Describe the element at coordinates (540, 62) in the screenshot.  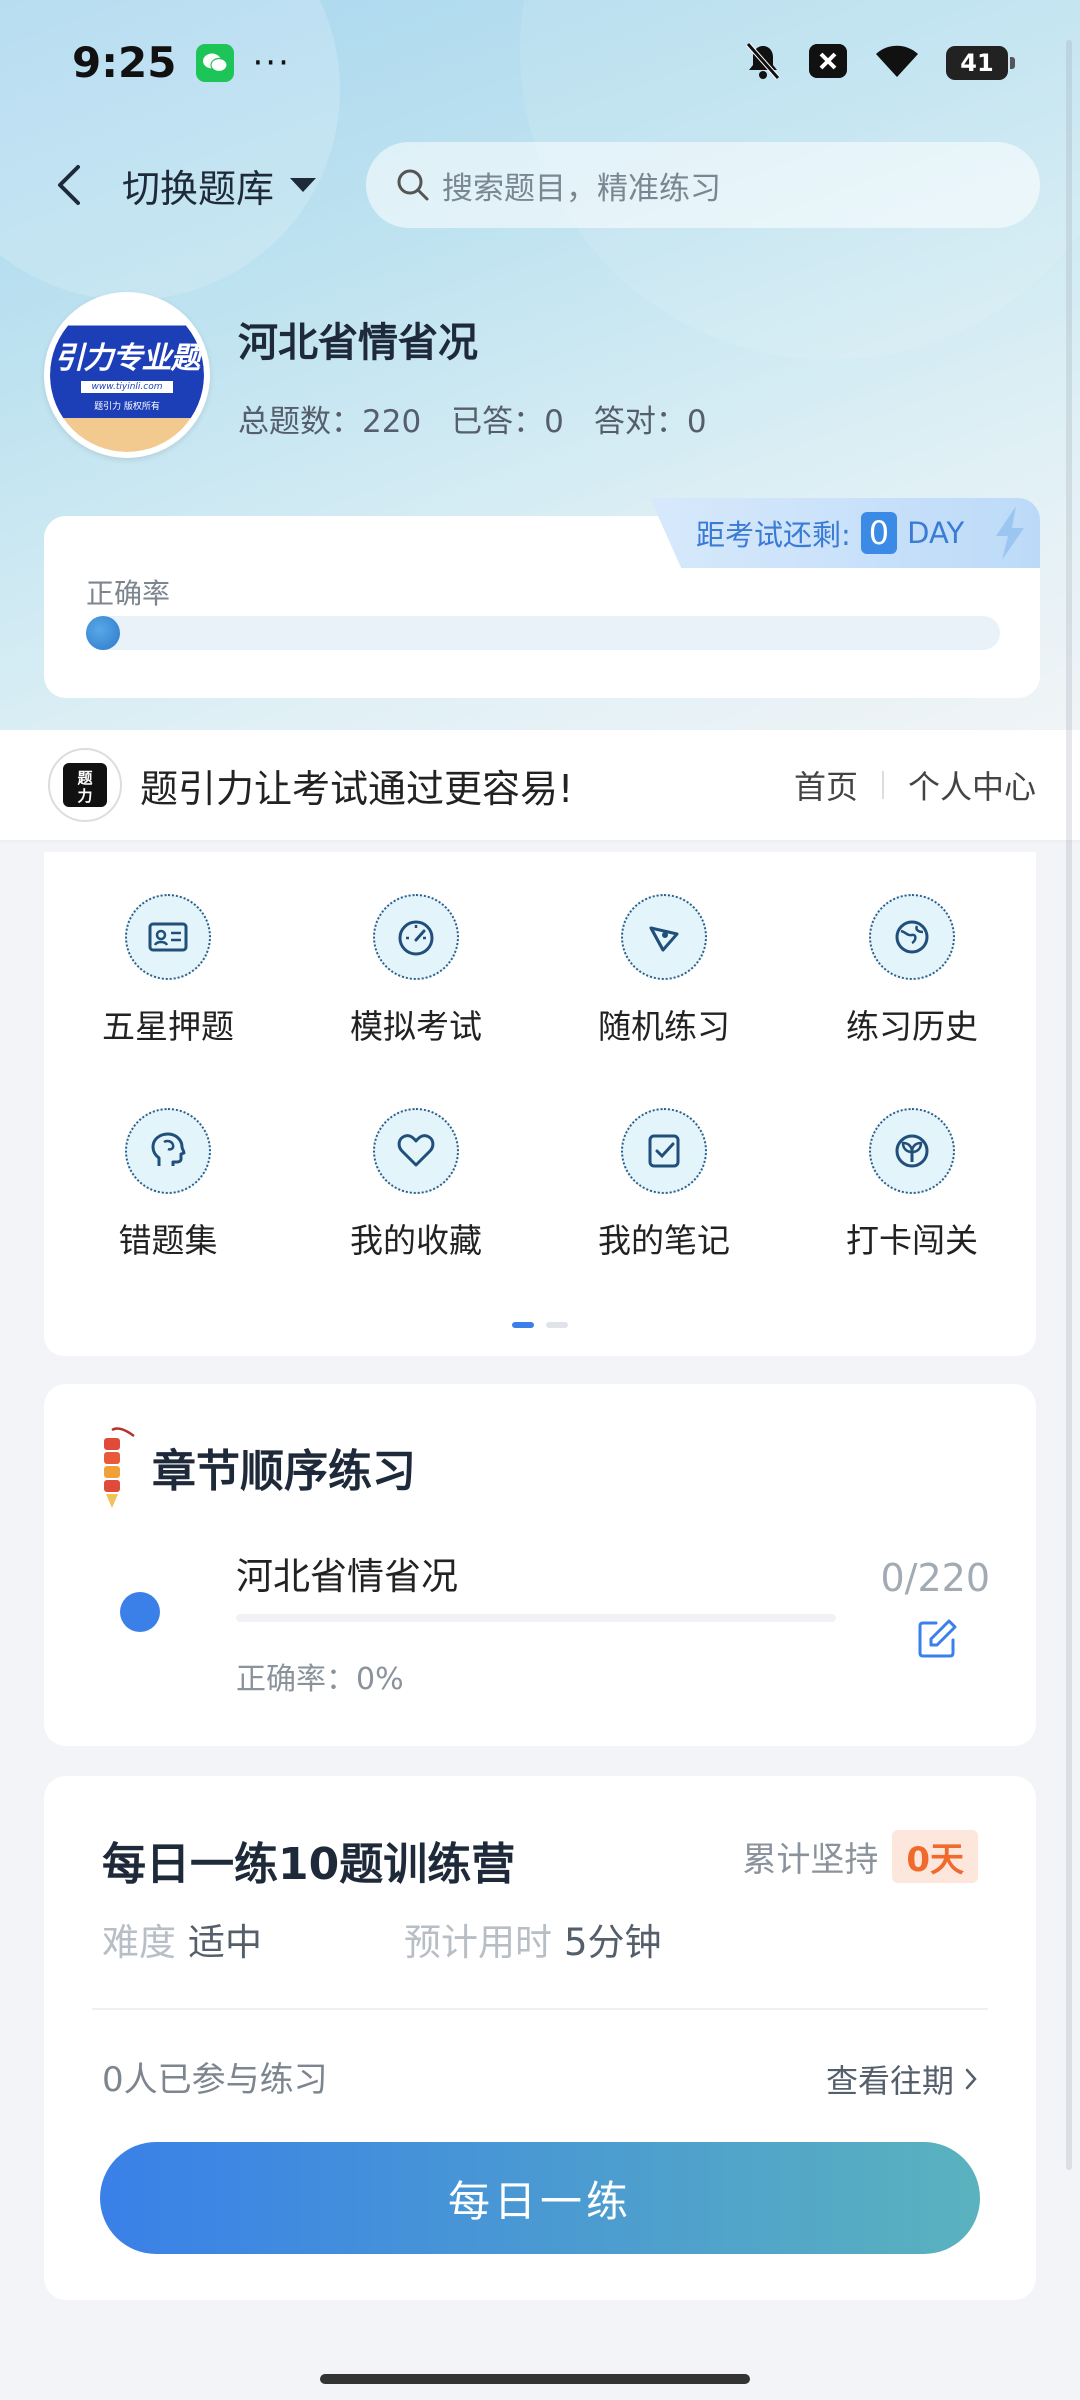
I see `status-bar: 9:25 ··· 41` at that location.